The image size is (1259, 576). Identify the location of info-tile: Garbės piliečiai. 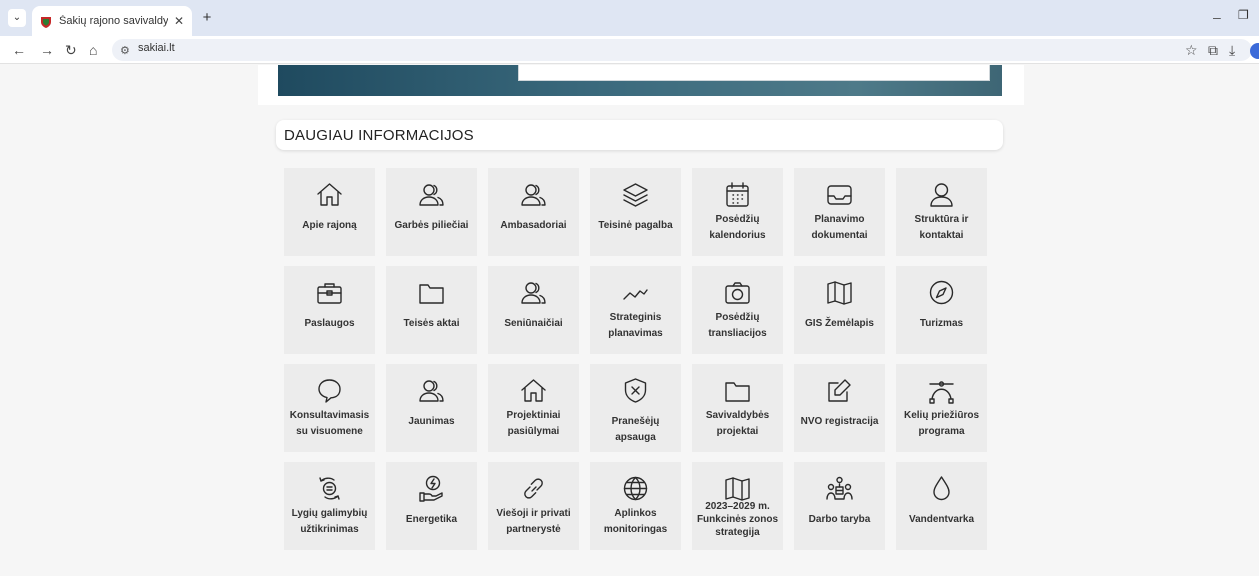
(431, 212).